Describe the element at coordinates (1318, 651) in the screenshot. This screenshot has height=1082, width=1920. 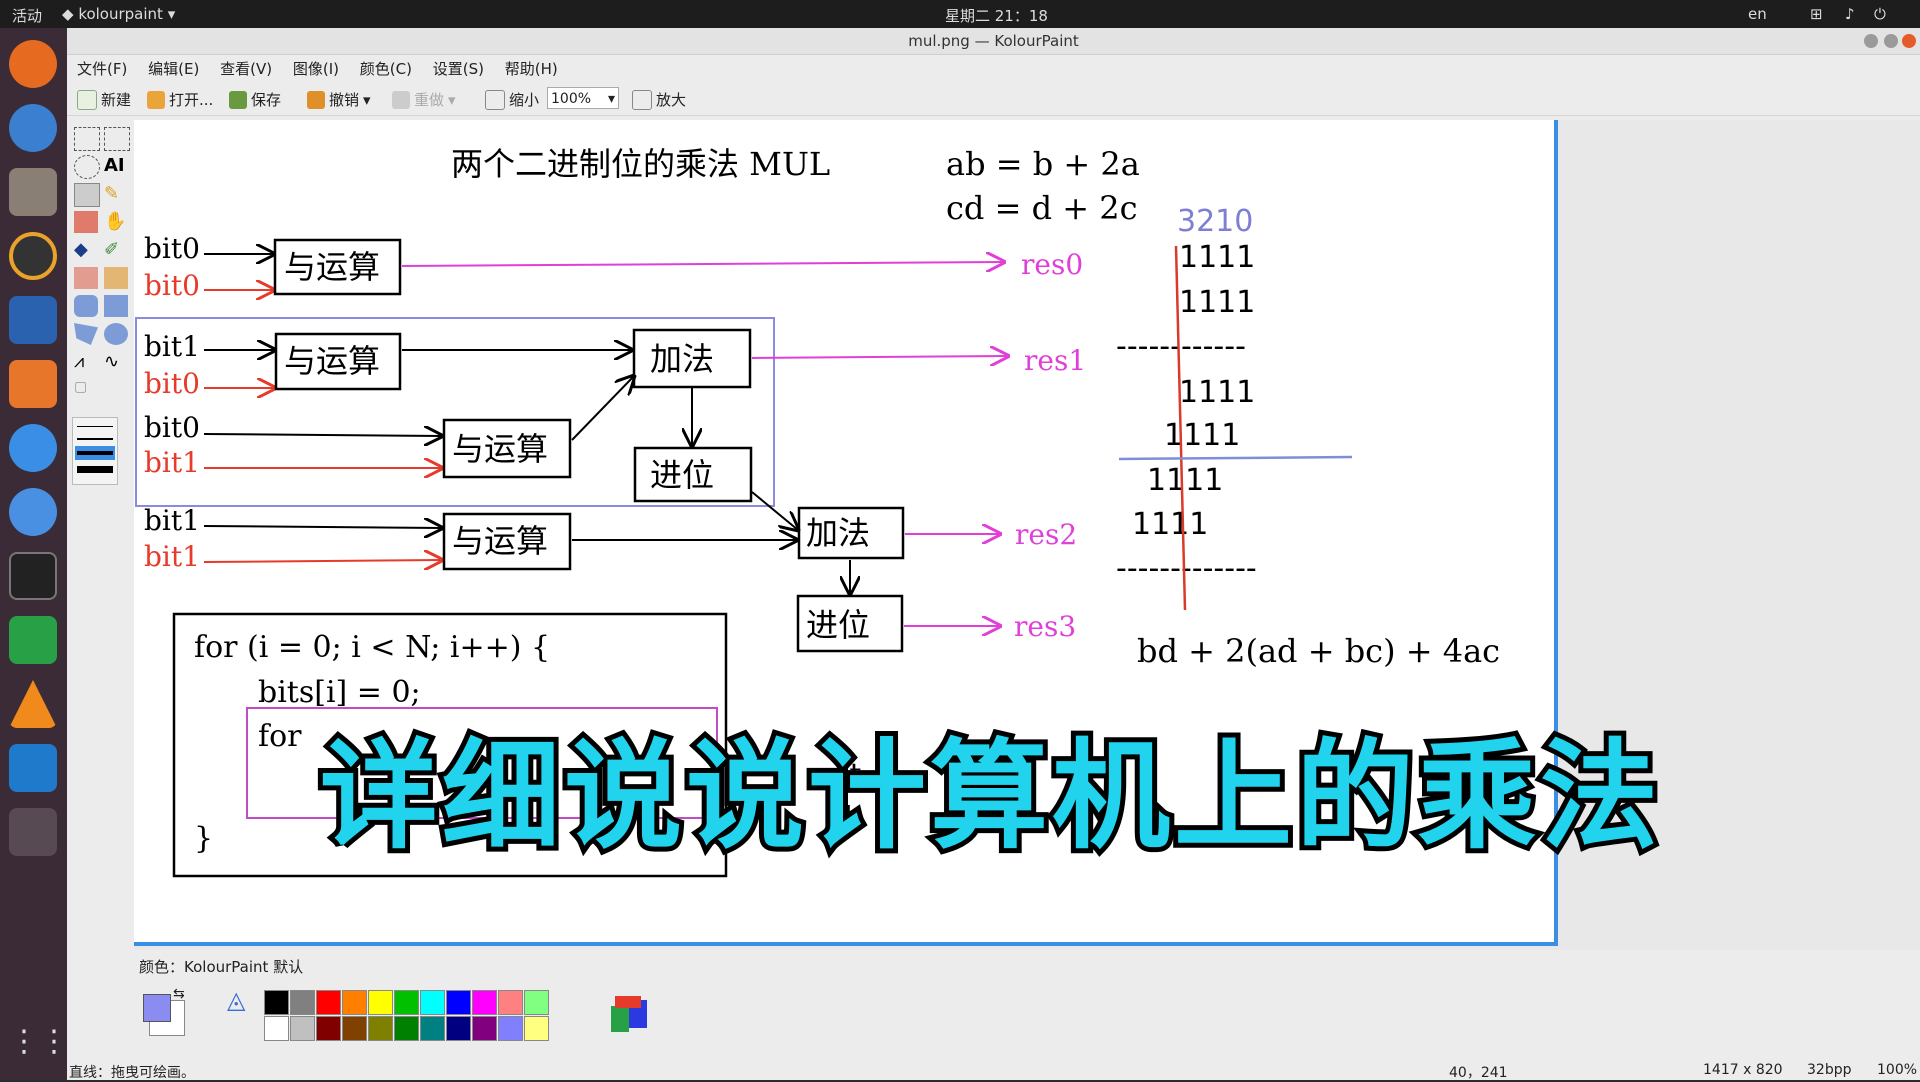
I see `formula-text: bd + 2(ad + bc) + 4ac` at that location.